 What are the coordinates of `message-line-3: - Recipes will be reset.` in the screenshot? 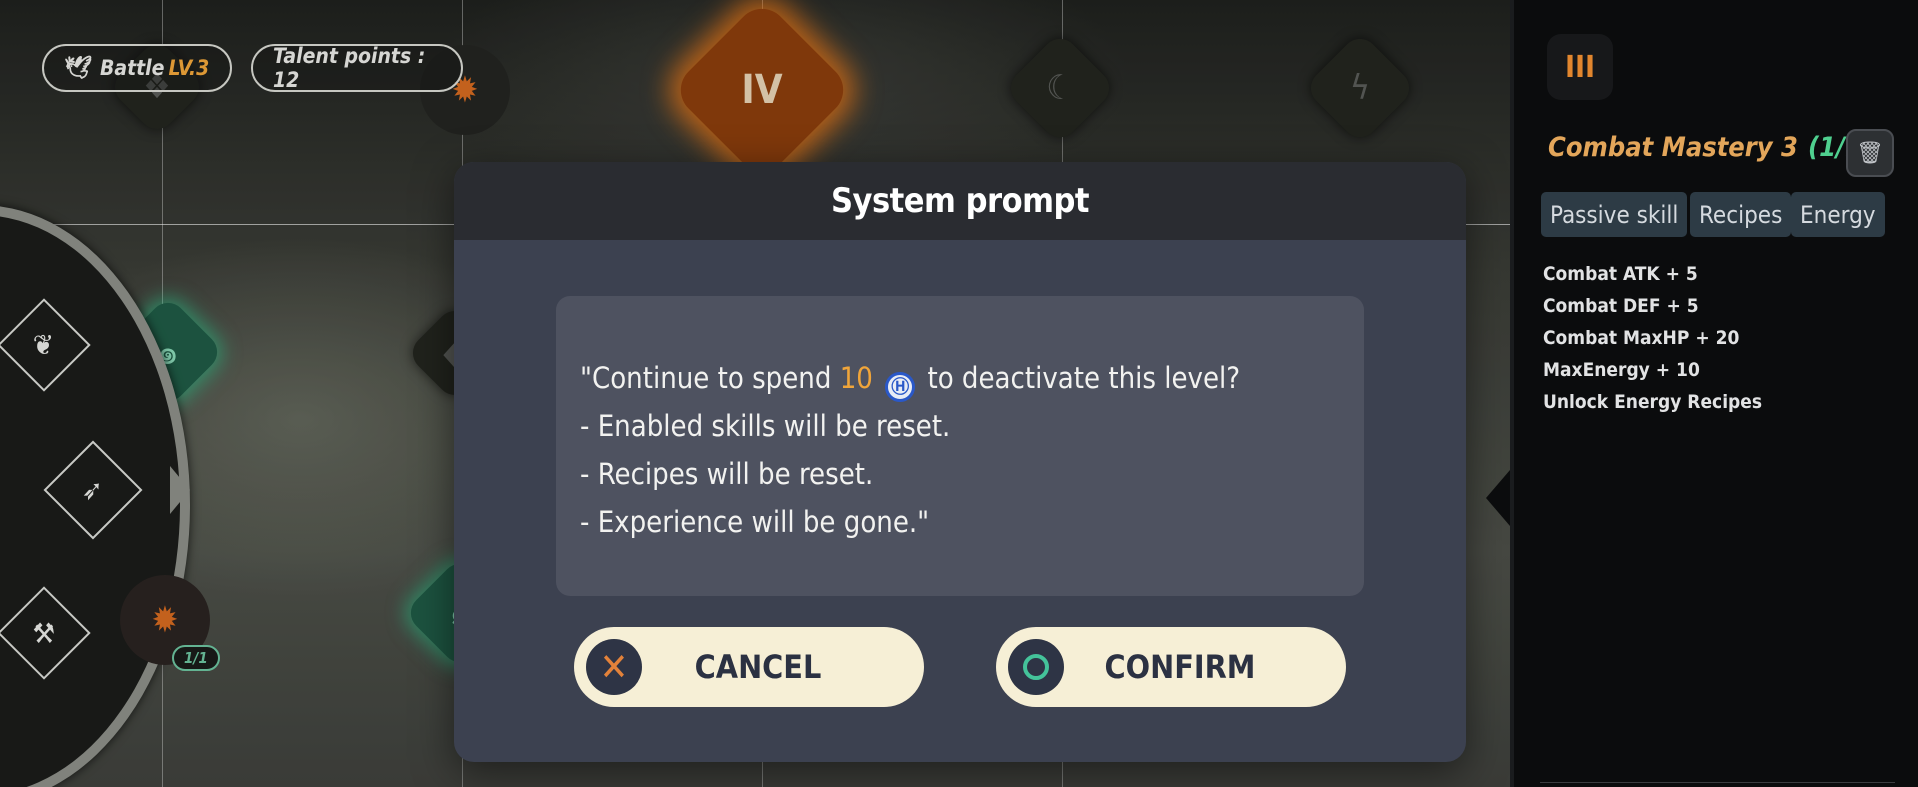 It's located at (727, 474).